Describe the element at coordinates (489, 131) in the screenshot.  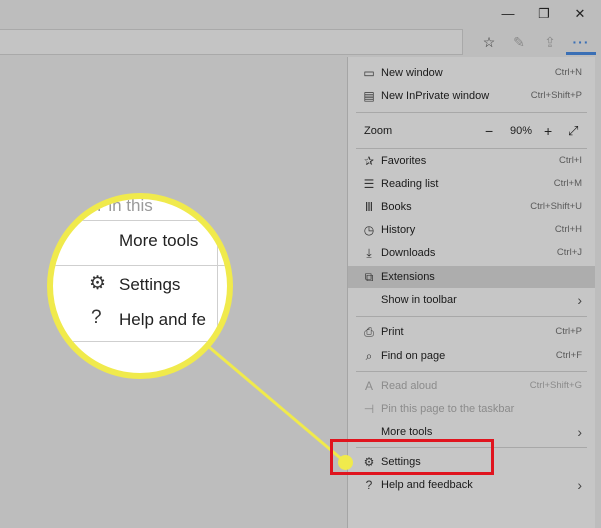
I see `zoom-out-button: −` at that location.